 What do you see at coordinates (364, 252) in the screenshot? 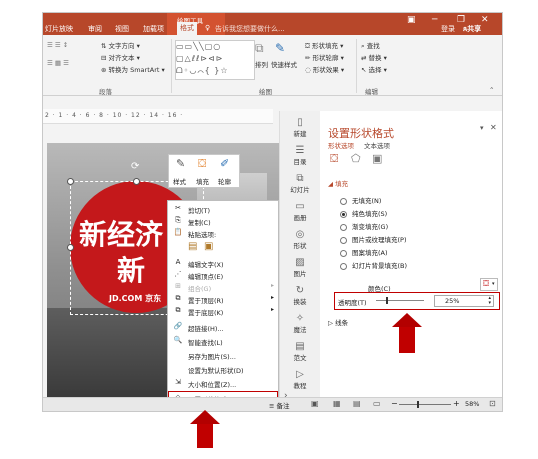
I see `fill-option-pattern: 图案填充(A)` at bounding box center [364, 252].